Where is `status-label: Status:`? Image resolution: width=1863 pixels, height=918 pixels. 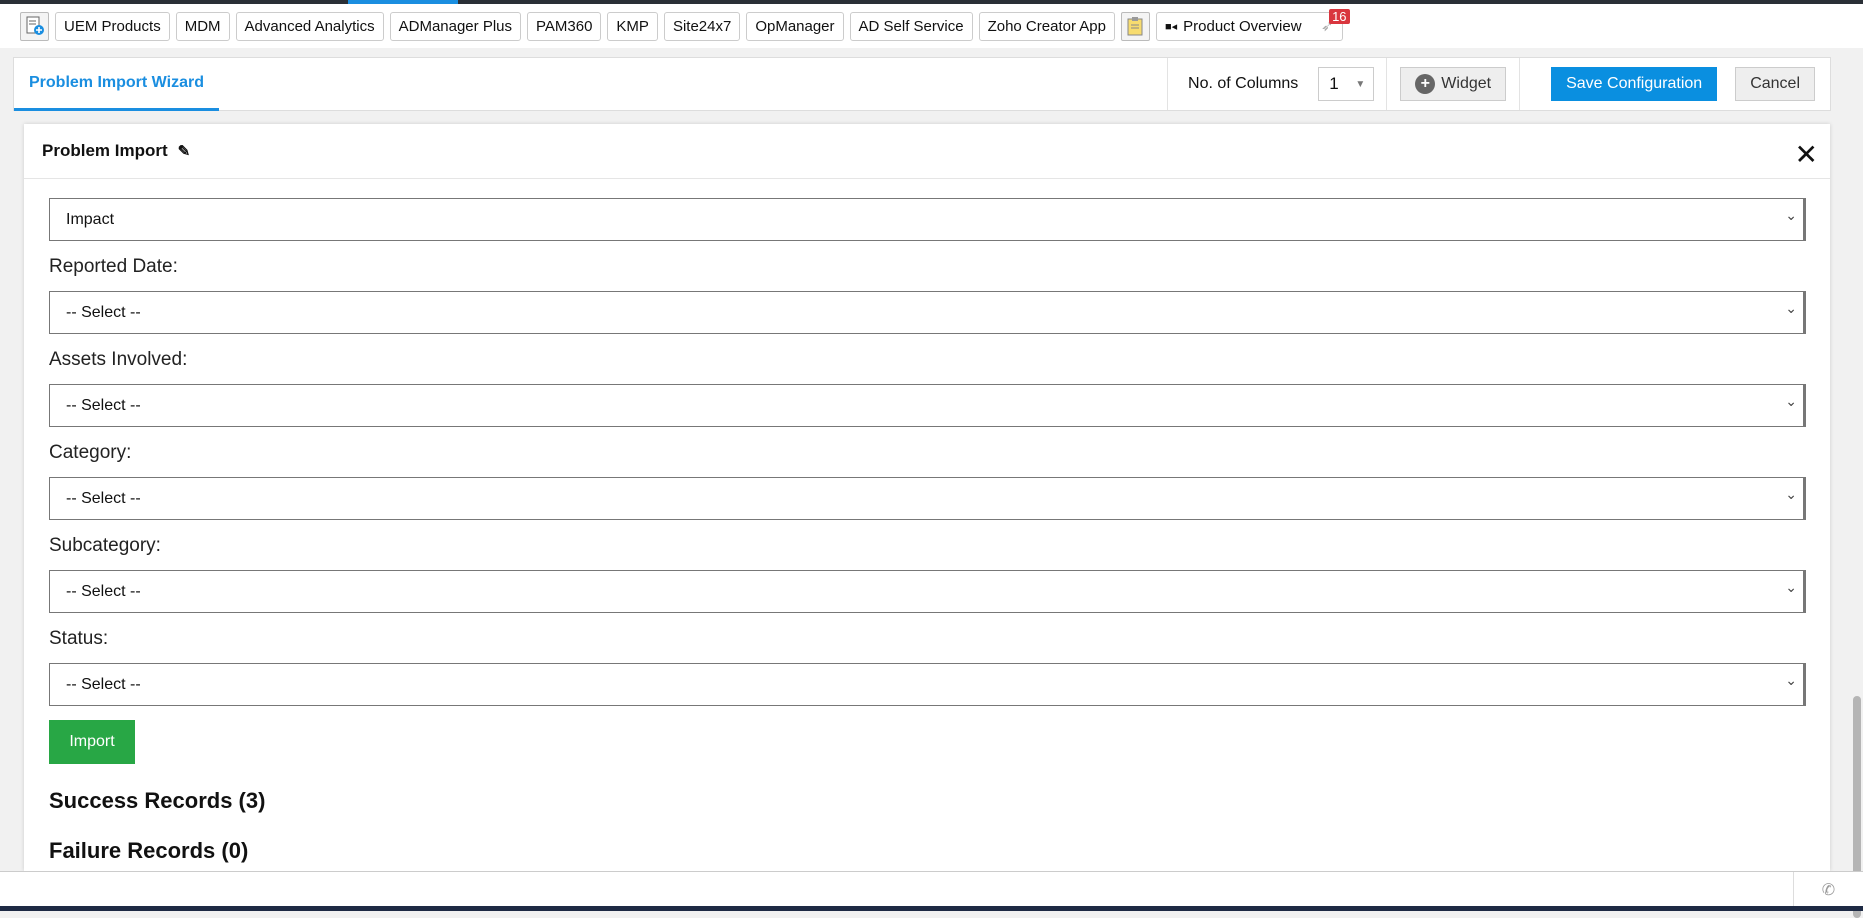
status-label: Status: is located at coordinates (79, 638).